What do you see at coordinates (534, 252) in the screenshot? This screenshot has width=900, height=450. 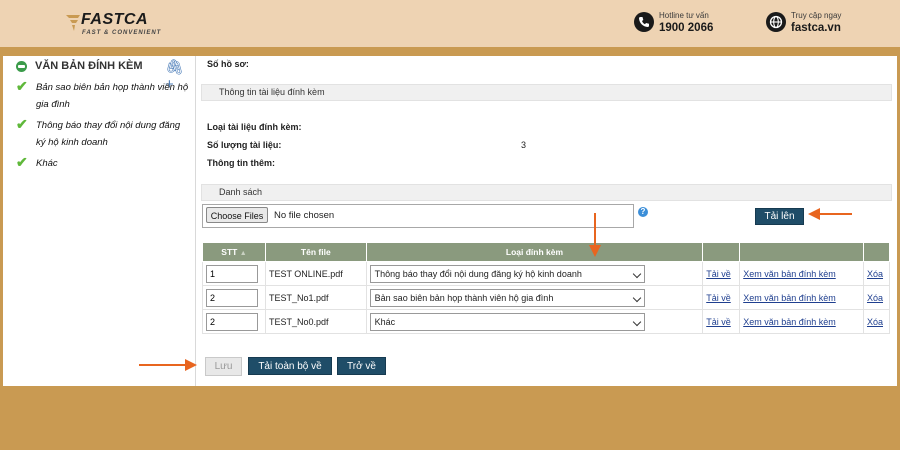 I see `column-header-type: Loại đính kèm` at bounding box center [534, 252].